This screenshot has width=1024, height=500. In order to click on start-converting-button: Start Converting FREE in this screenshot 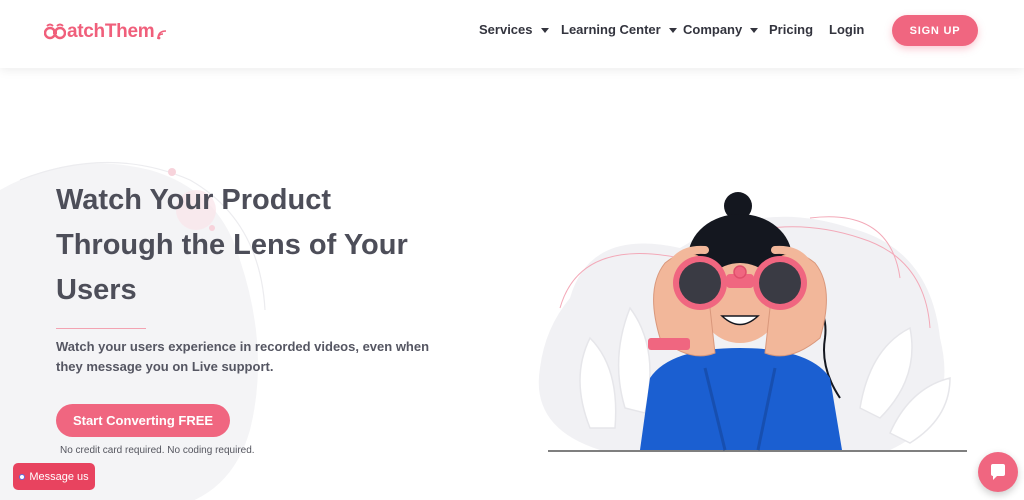, I will do `click(143, 420)`.